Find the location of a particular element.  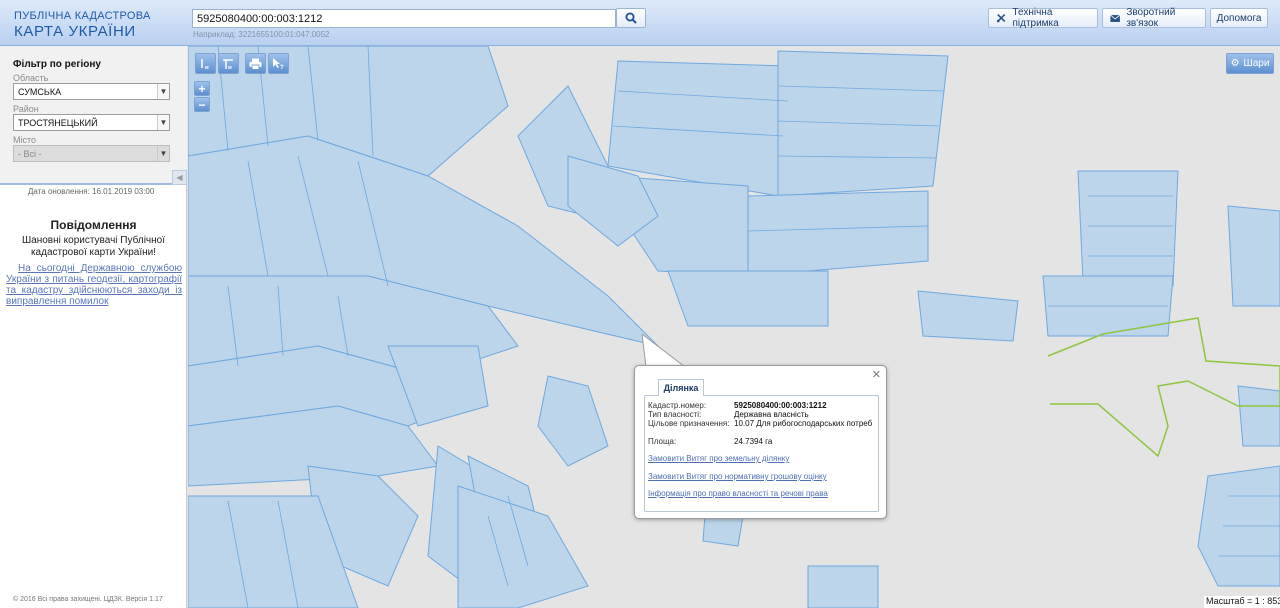

search-icon is located at coordinates (631, 18).